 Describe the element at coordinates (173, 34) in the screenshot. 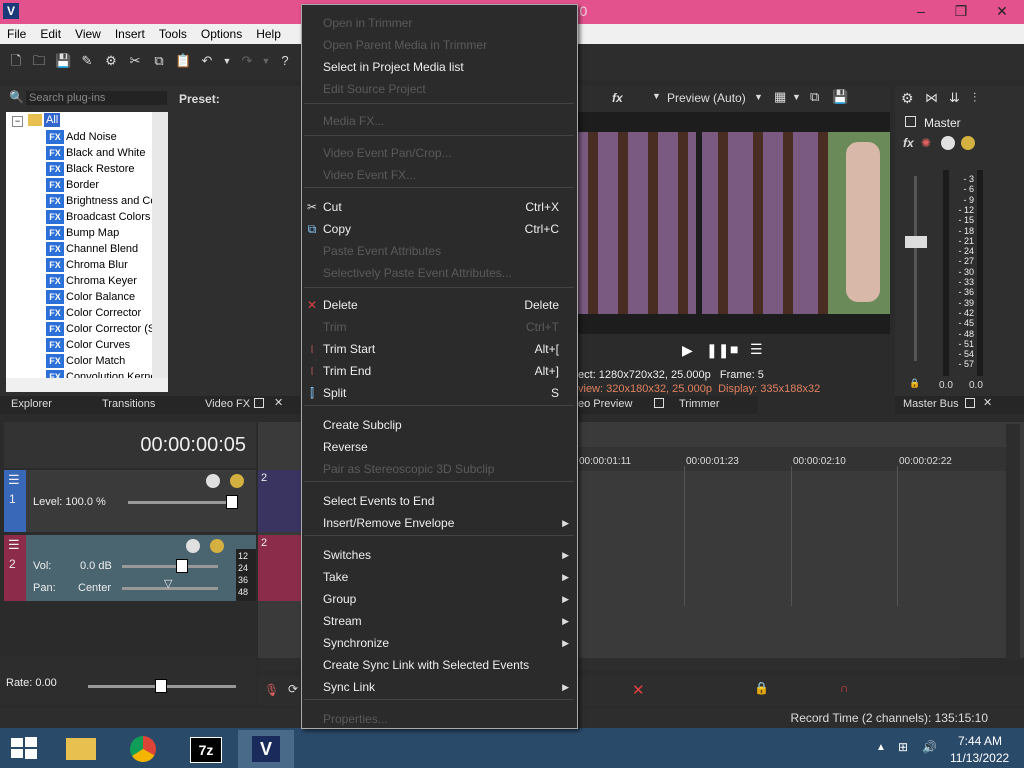

I see `menu-tools: Tools` at that location.